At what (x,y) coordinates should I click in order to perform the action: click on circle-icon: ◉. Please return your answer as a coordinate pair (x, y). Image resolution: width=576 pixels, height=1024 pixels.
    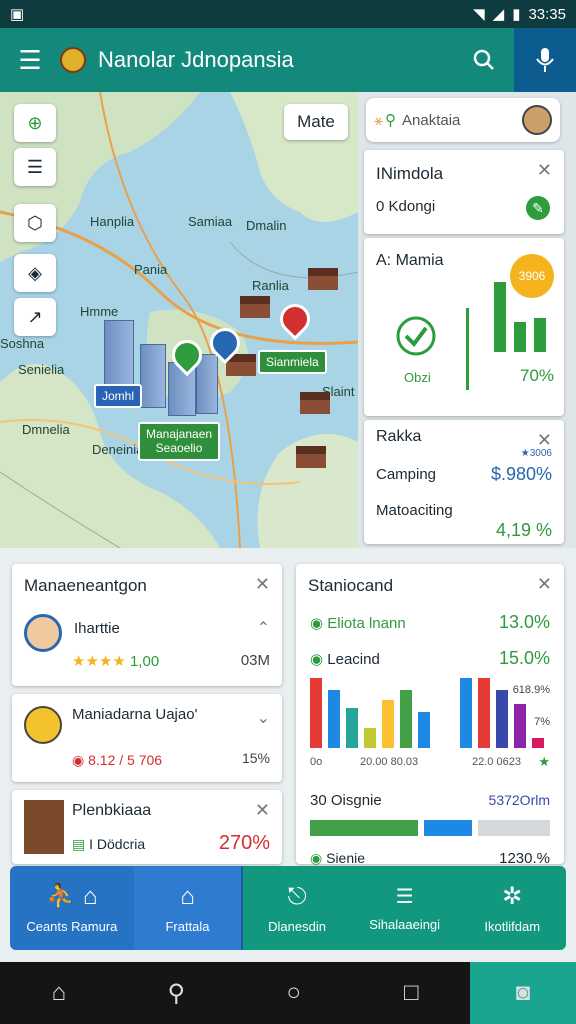
    Looking at the image, I should click on (316, 858).